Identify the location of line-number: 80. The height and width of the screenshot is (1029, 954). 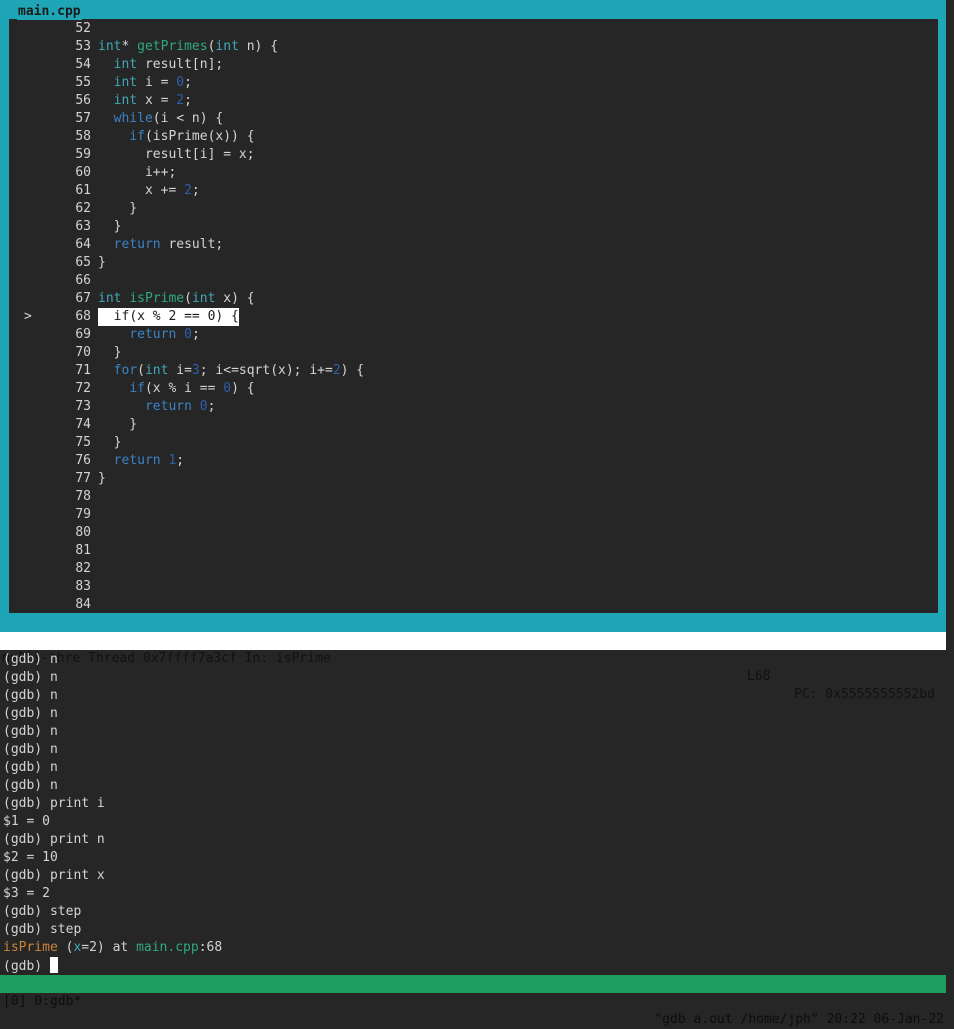
(83, 532).